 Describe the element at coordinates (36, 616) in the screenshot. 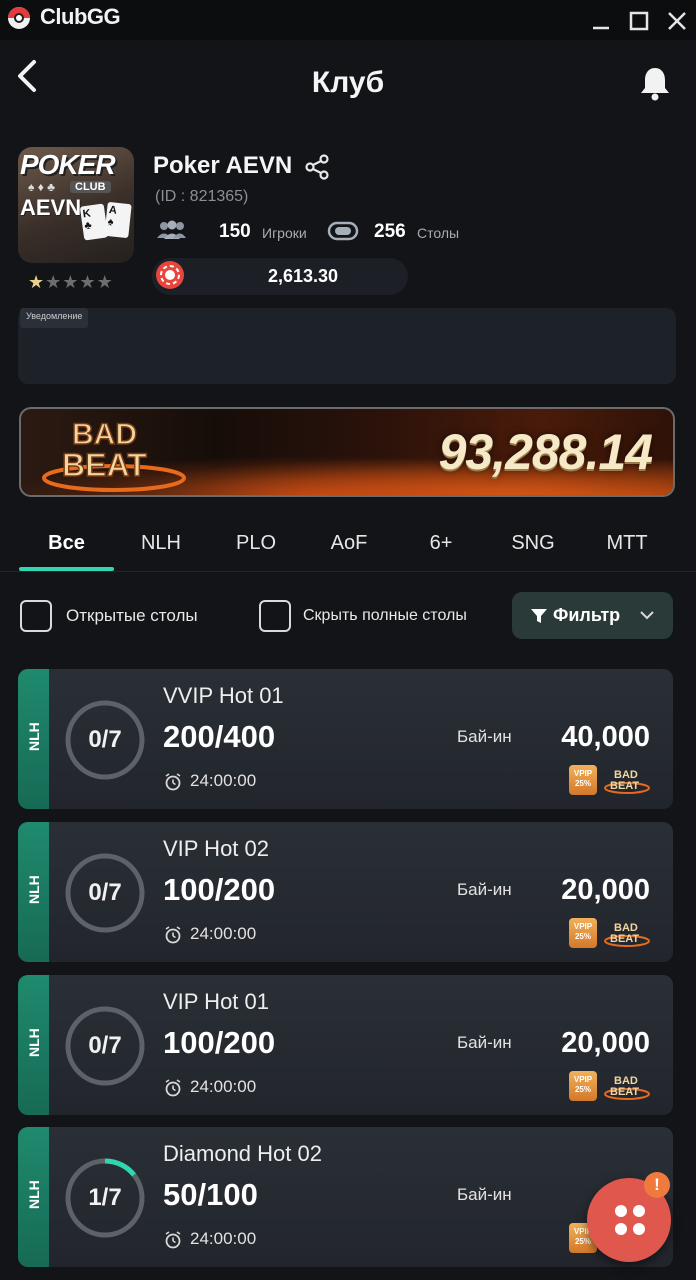

I see `open-tables-checkbox` at that location.